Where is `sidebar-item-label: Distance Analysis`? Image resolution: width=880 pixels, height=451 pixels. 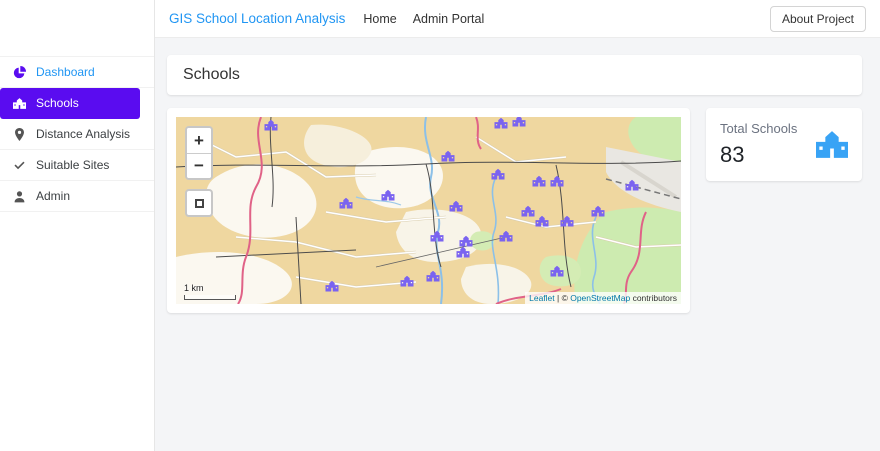 sidebar-item-label: Distance Analysis is located at coordinates (83, 134).